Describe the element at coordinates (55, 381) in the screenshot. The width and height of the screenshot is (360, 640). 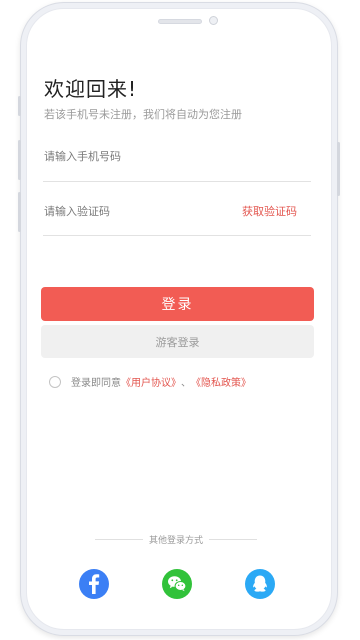
I see `agree-radio` at that location.